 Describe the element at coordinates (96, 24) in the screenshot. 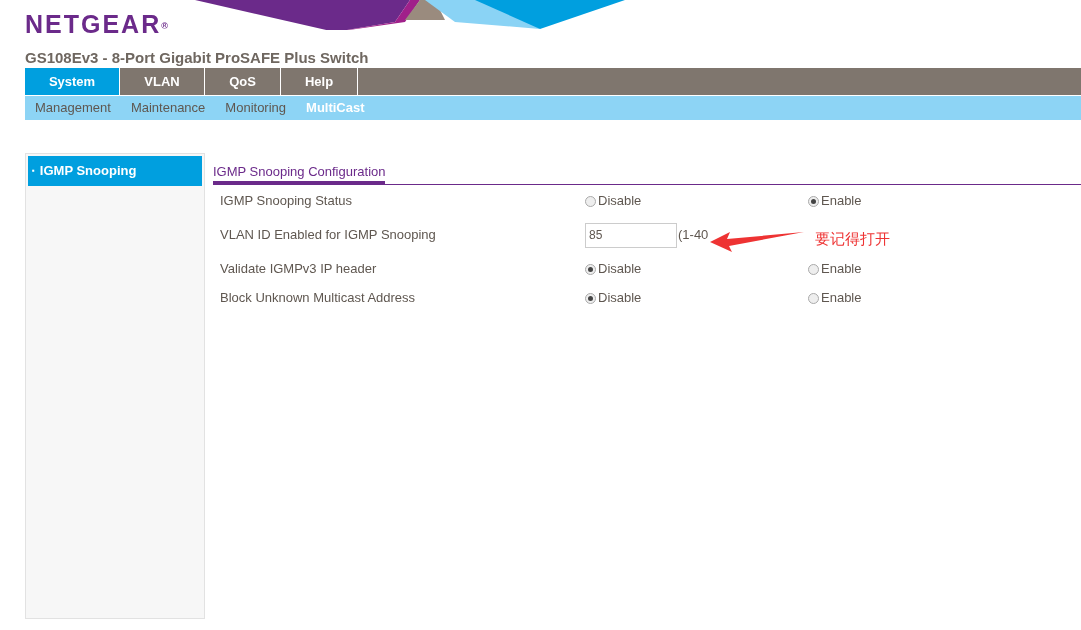

I see `netgear-logo: NETGEAR$^{®}$` at that location.